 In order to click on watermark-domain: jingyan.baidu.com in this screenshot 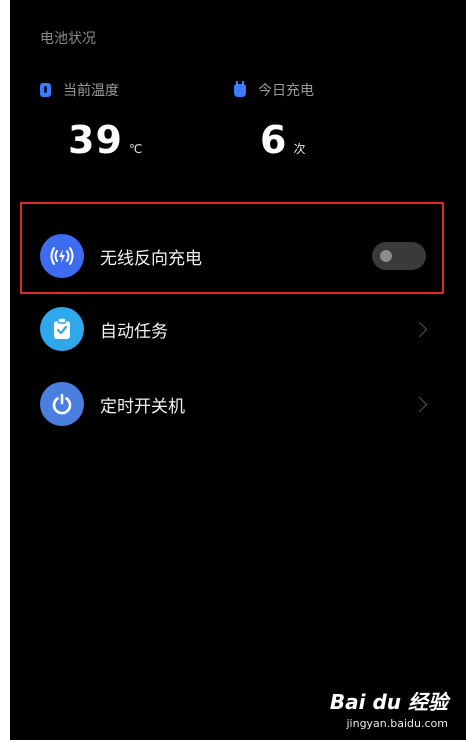, I will do `click(397, 723)`.